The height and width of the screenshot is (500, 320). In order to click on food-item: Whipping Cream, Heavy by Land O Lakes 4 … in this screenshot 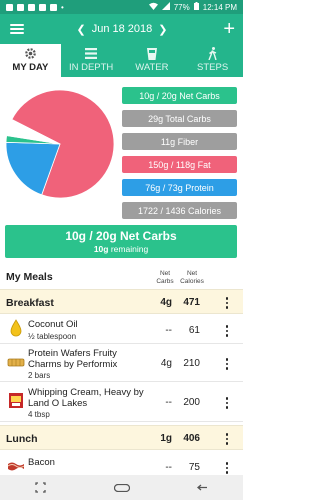, I will do `click(121, 402)`.